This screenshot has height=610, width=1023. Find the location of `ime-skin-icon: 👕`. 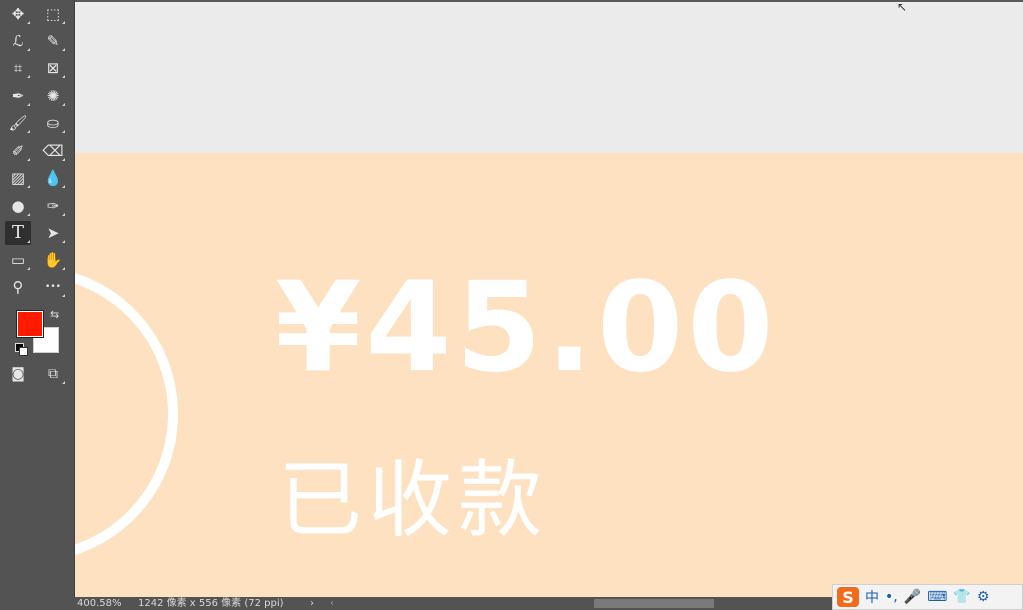

ime-skin-icon: 👕 is located at coordinates (961, 597).